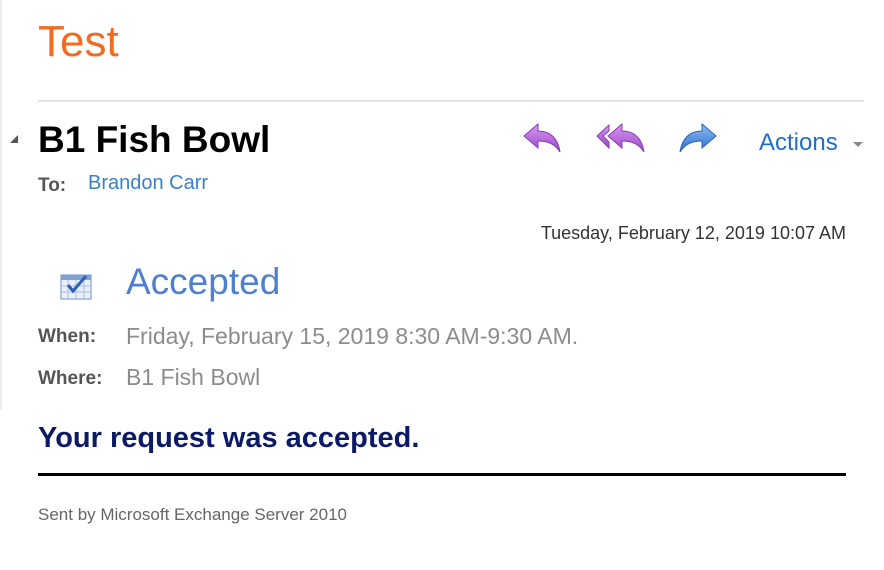  What do you see at coordinates (70, 378) in the screenshot?
I see `where-label: Where:` at bounding box center [70, 378].